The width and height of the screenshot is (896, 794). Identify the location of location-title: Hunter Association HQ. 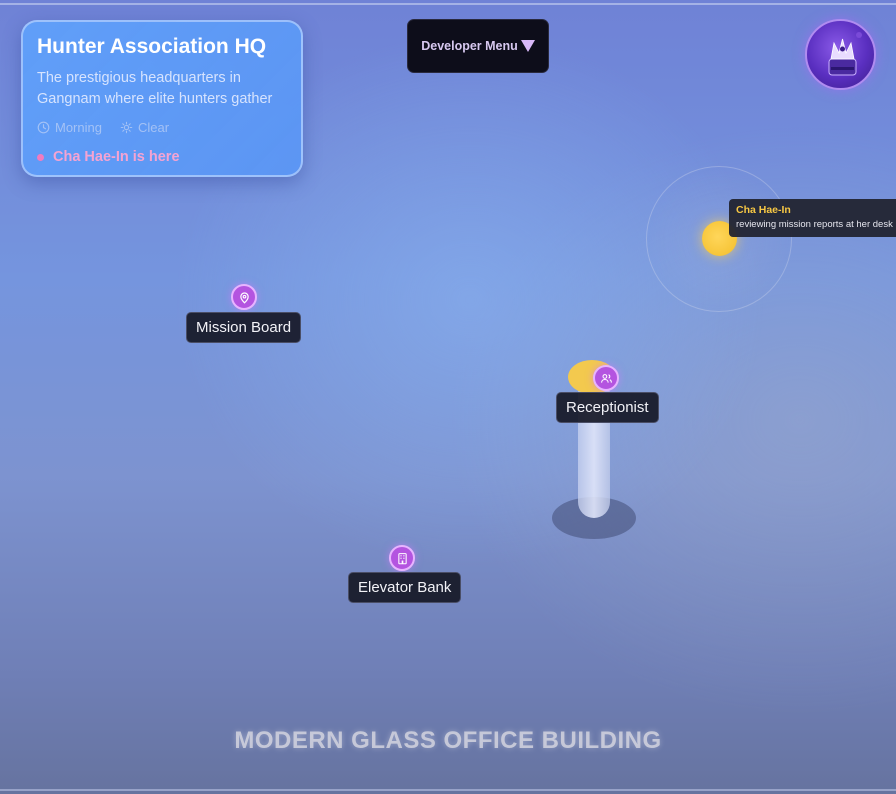
(152, 46).